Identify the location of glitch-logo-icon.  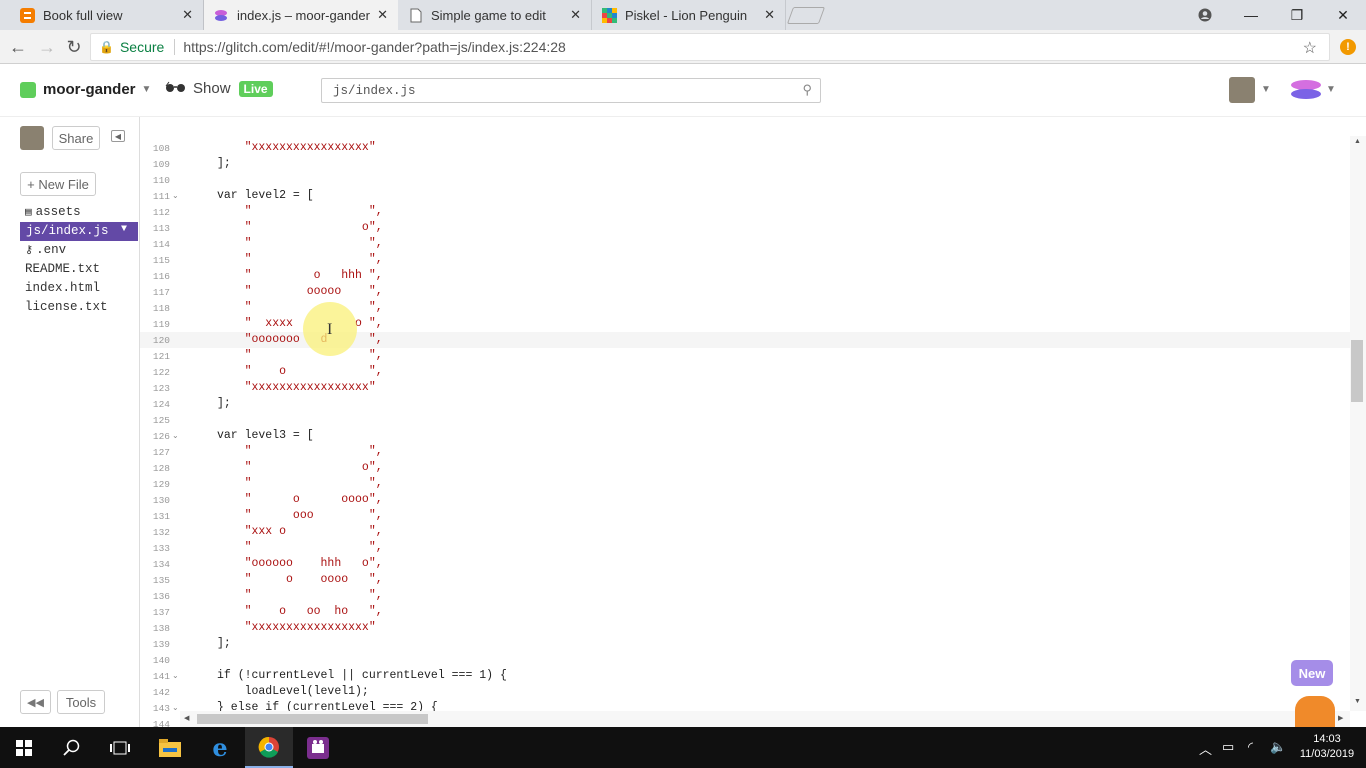
(1306, 90).